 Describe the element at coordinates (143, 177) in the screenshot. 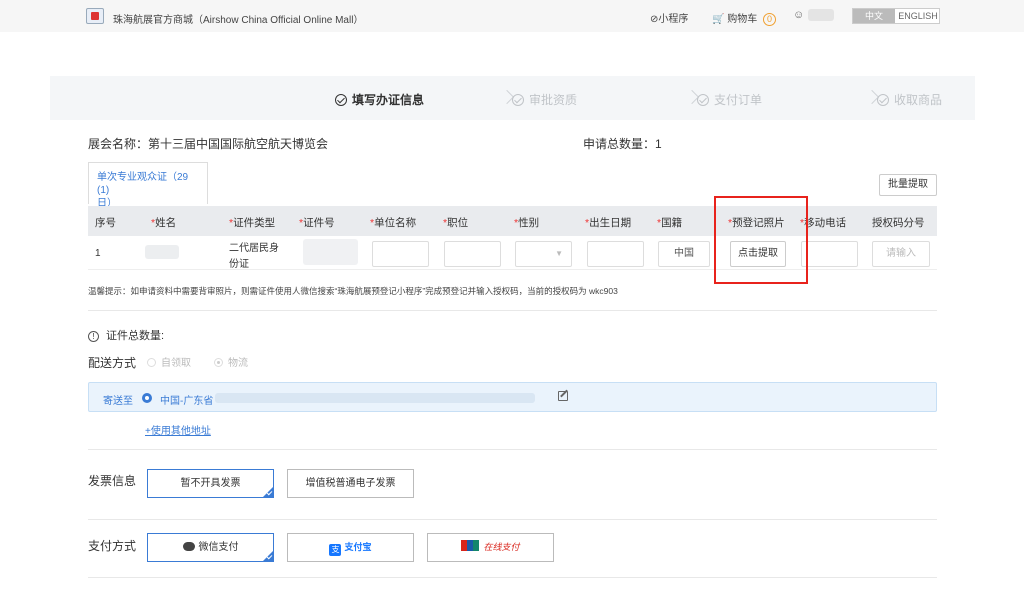

I see `tab-label-line1: 单次专业观众证（29` at that location.